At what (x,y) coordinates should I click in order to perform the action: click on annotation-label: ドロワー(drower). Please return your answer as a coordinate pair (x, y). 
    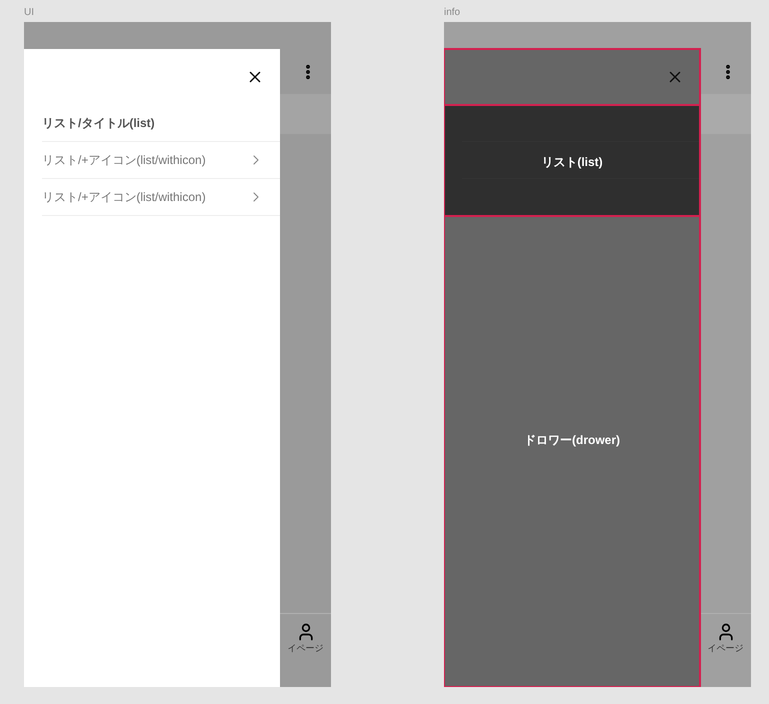
    Looking at the image, I should click on (572, 440).